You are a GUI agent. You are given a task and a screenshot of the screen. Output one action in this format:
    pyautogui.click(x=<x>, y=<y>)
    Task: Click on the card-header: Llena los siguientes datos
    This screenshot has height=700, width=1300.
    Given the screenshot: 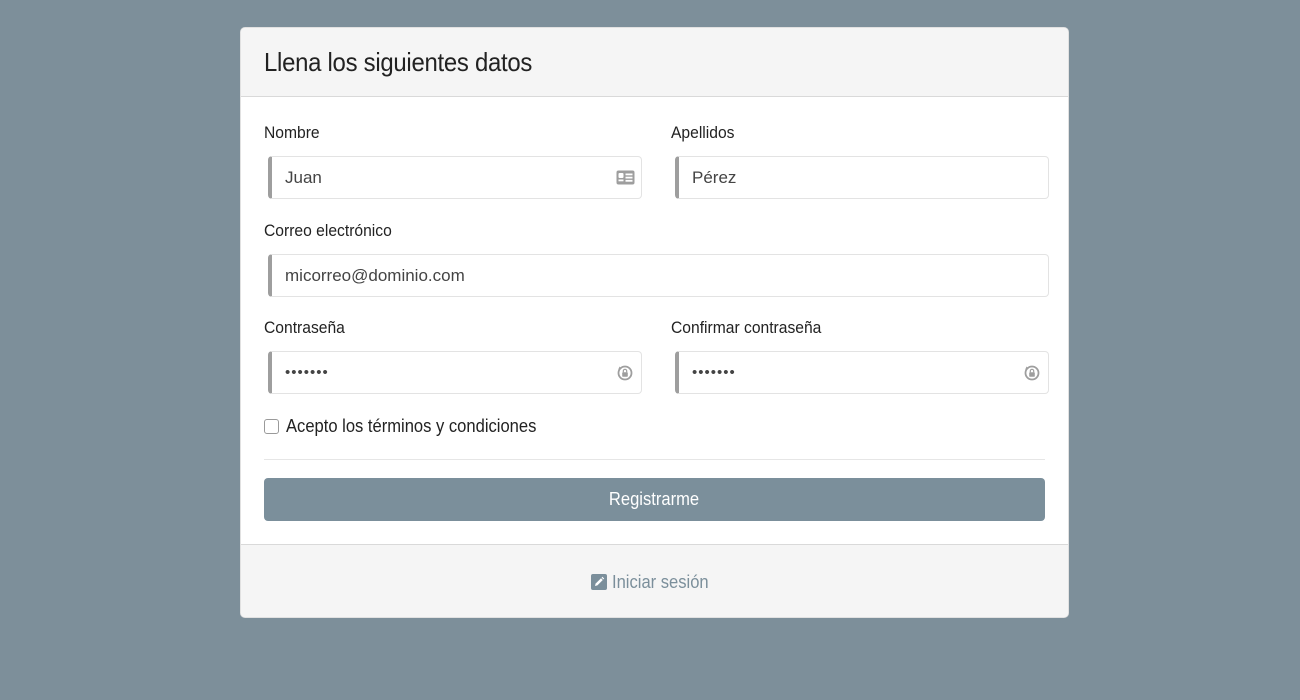 What is the action you would take?
    pyautogui.click(x=654, y=62)
    